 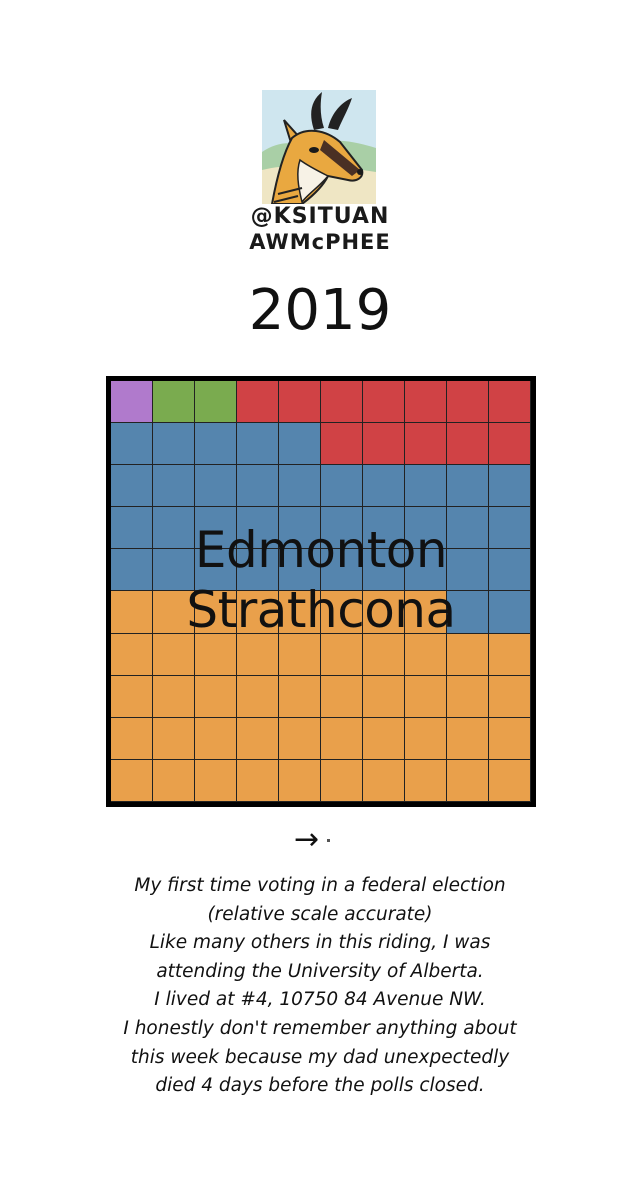 I want to click on caption-line: I honestly don't remember anything about, so click(x=320, y=1028).